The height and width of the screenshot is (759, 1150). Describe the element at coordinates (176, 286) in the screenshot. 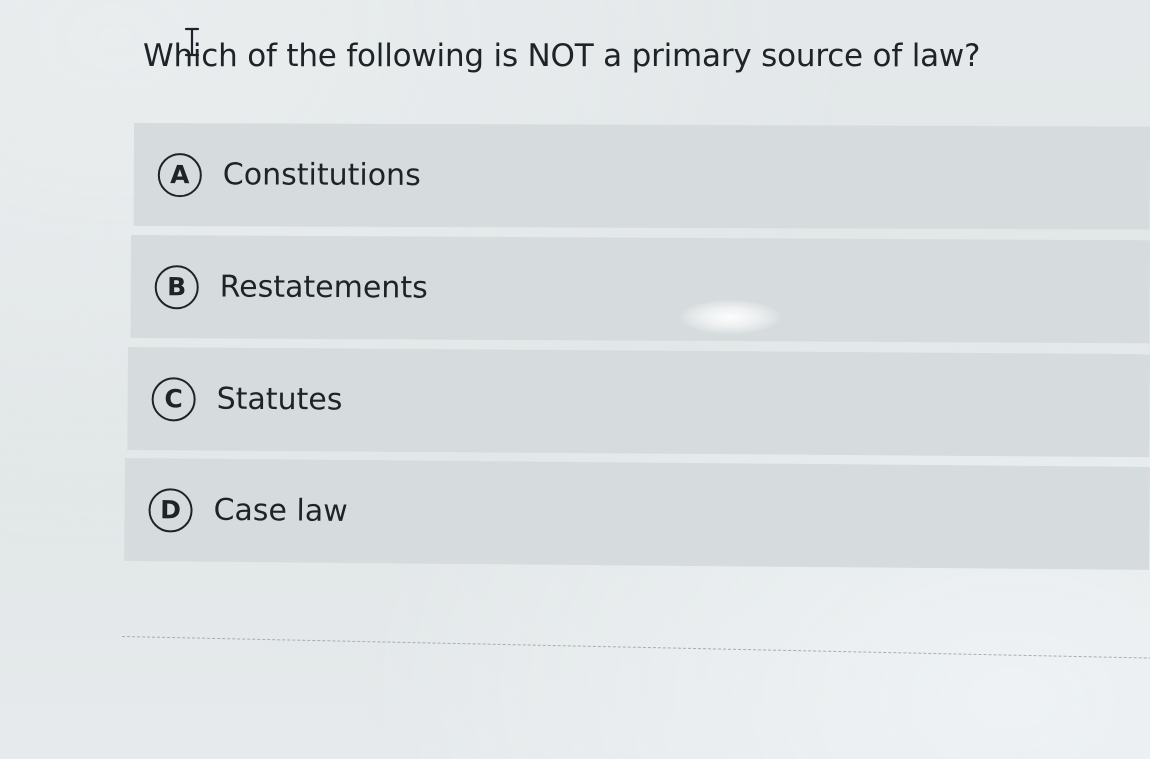

I see `option-b-letter: B` at that location.